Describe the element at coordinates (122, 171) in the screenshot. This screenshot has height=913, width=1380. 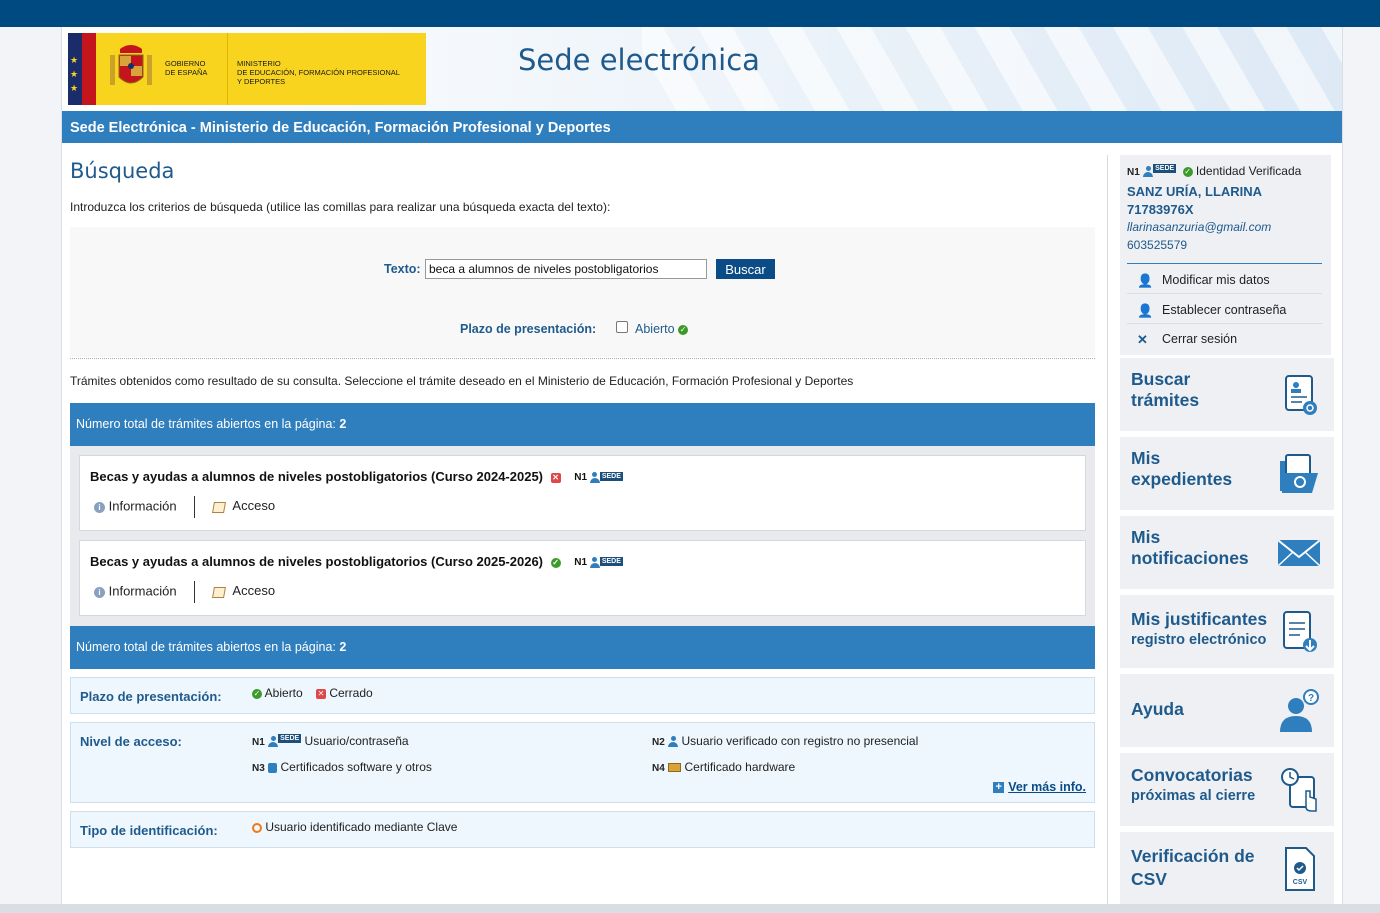
I see `page-title: Búsqueda` at that location.